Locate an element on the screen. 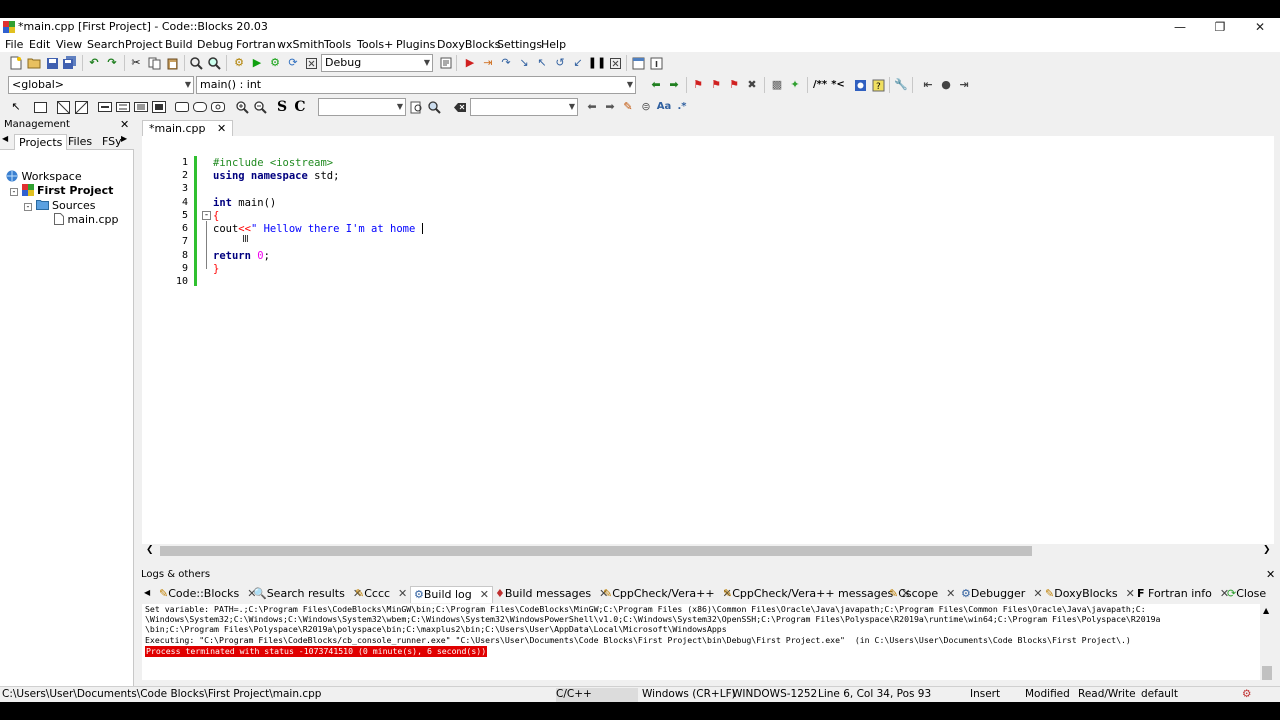 The image size is (1280, 720). zoom-in-icon is located at coordinates (242, 107).